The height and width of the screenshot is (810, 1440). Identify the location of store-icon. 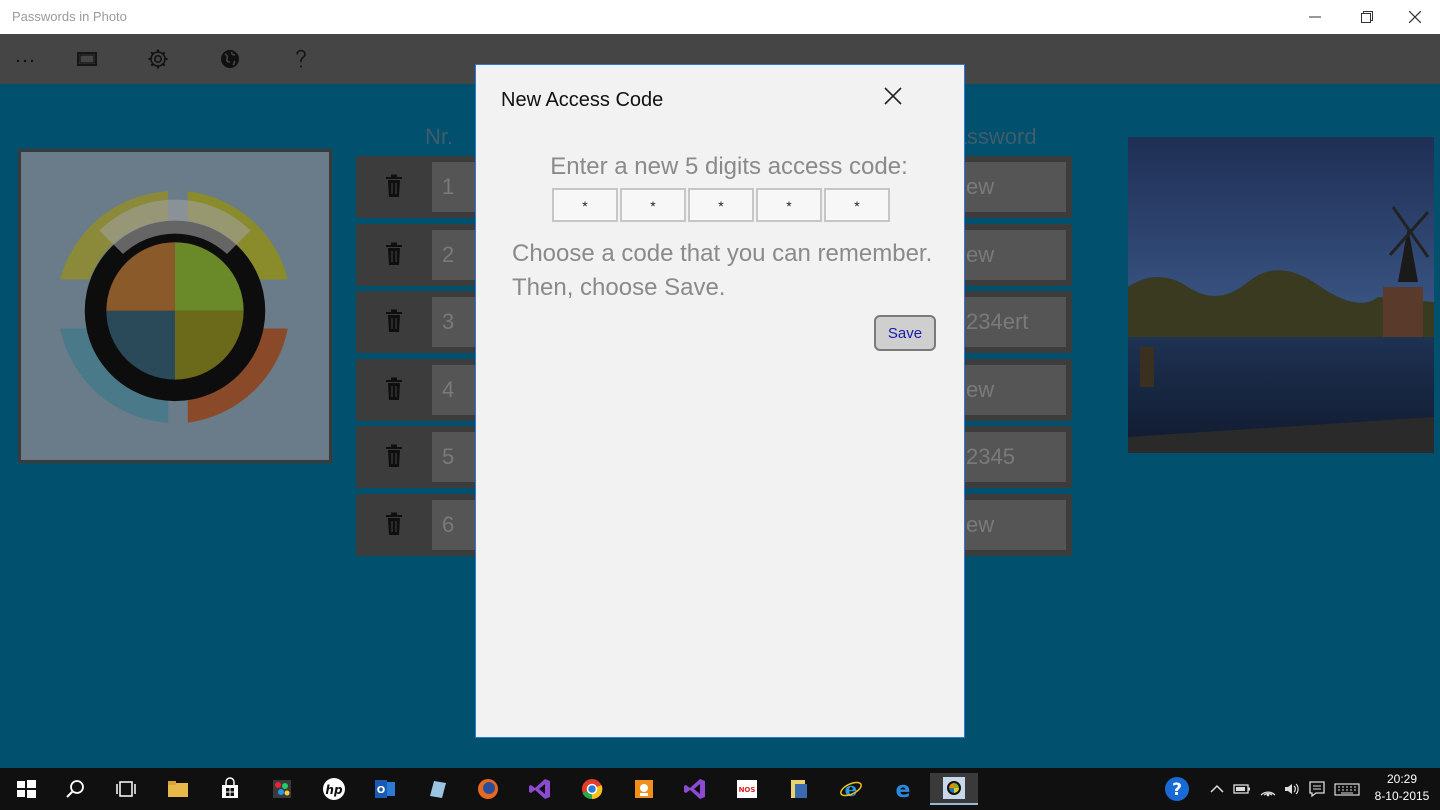
(230, 787).